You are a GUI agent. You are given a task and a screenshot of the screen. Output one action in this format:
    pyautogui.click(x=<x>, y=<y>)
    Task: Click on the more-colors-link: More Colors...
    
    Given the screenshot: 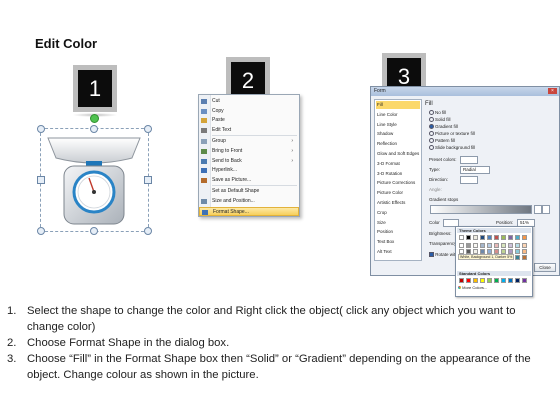 What is the action you would take?
    pyautogui.click(x=472, y=287)
    